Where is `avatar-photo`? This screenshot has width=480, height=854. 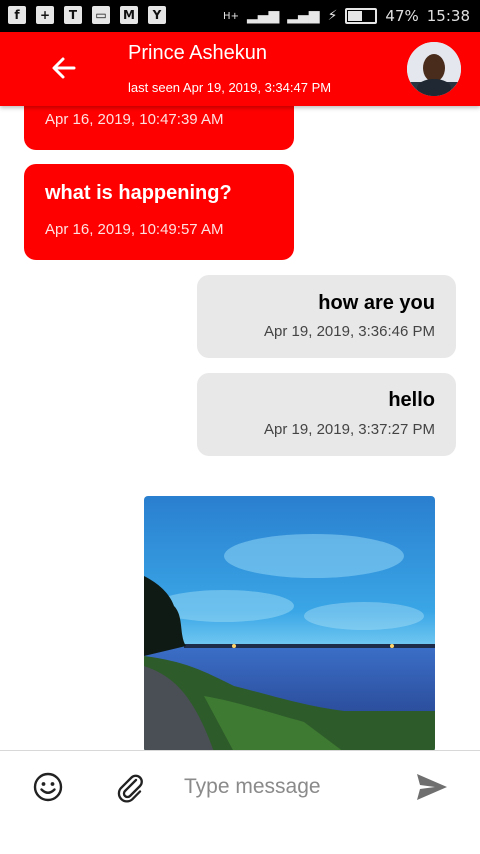
avatar-photo is located at coordinates (434, 69).